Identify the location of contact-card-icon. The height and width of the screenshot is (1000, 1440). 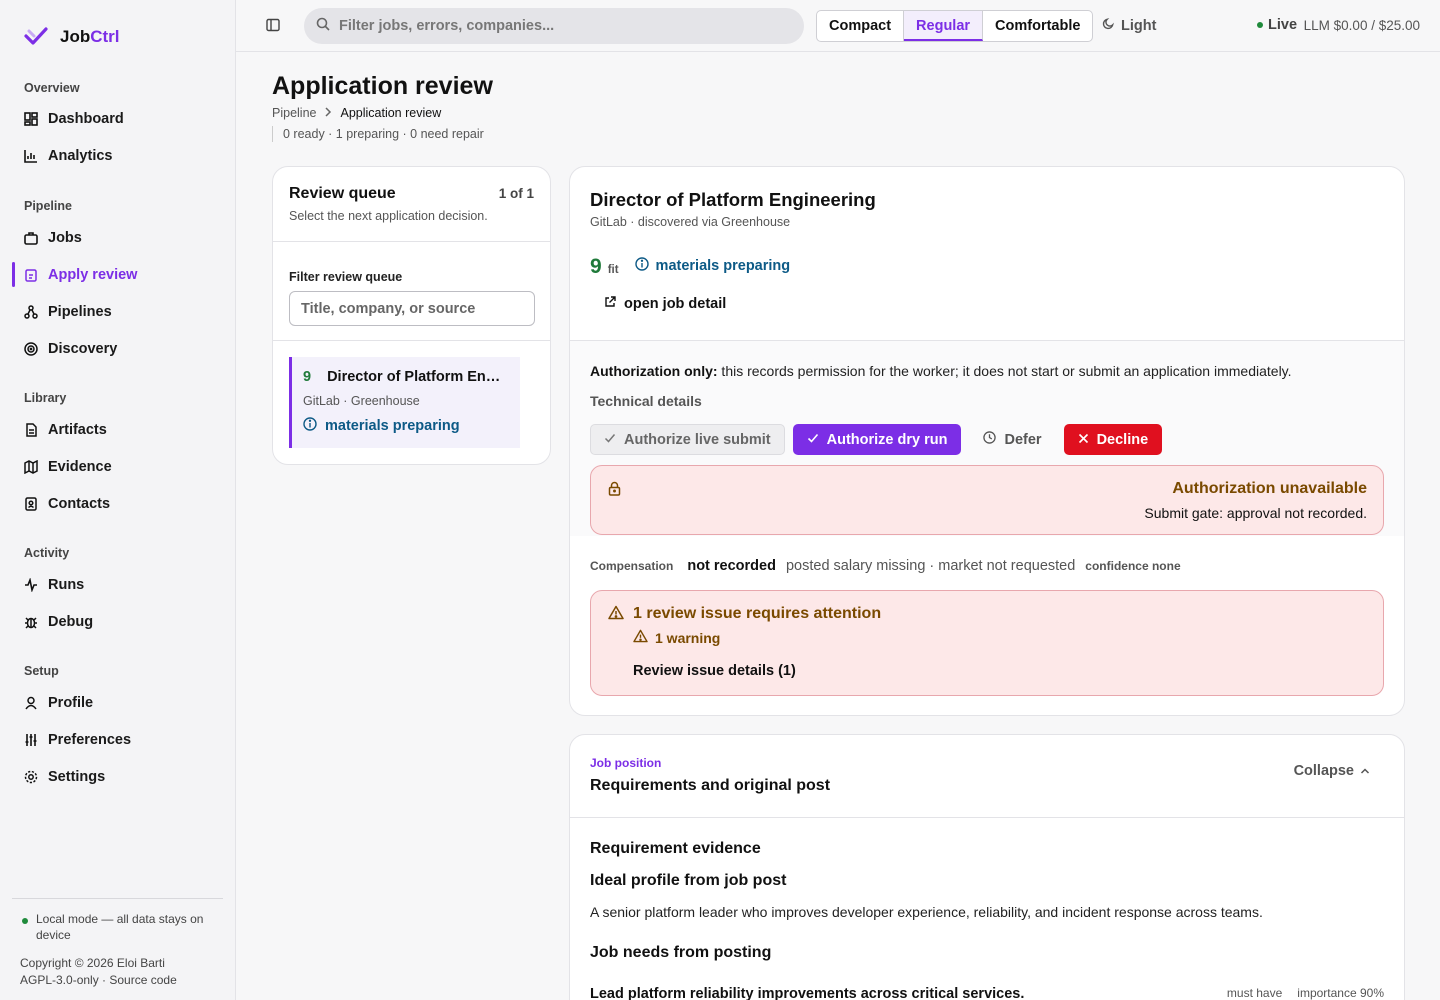
(31, 503).